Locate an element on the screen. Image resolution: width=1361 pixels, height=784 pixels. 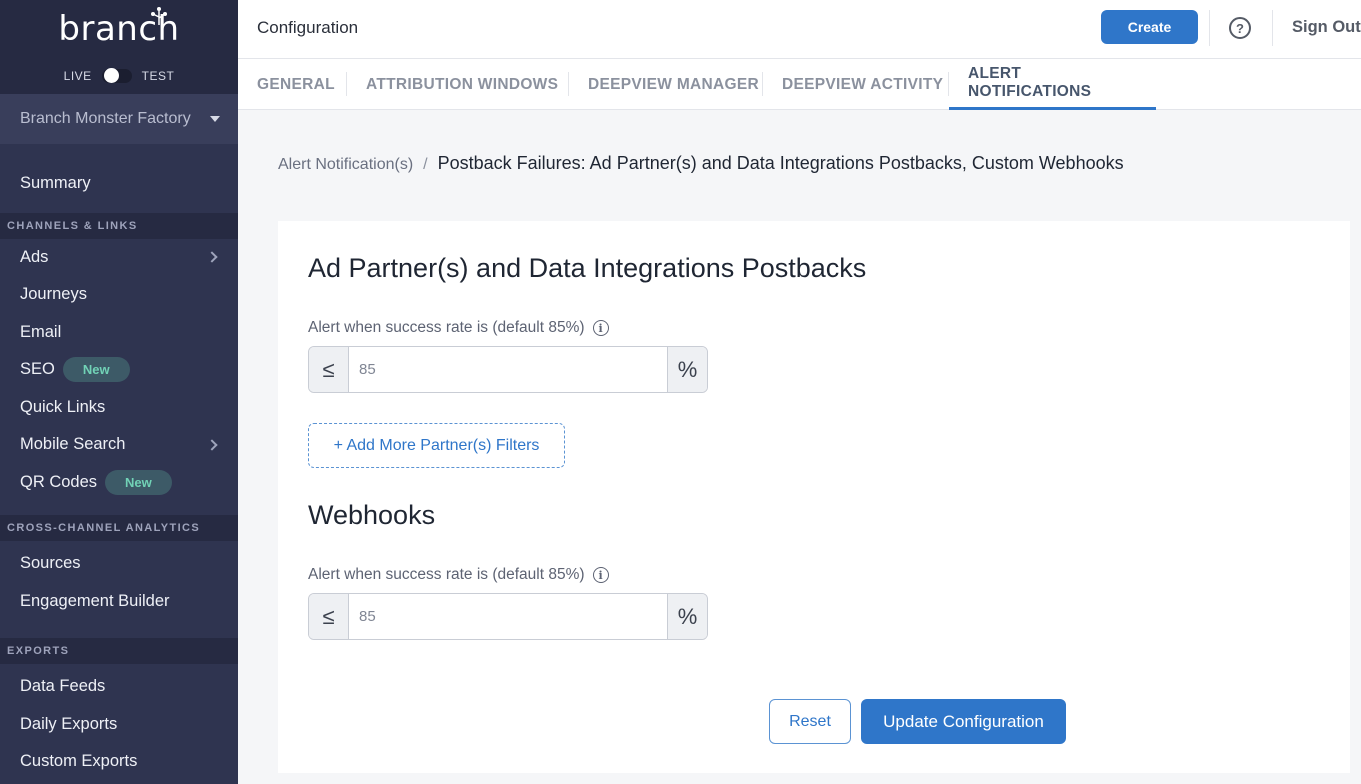
logo-area: branch is located at coordinates (119, 29).